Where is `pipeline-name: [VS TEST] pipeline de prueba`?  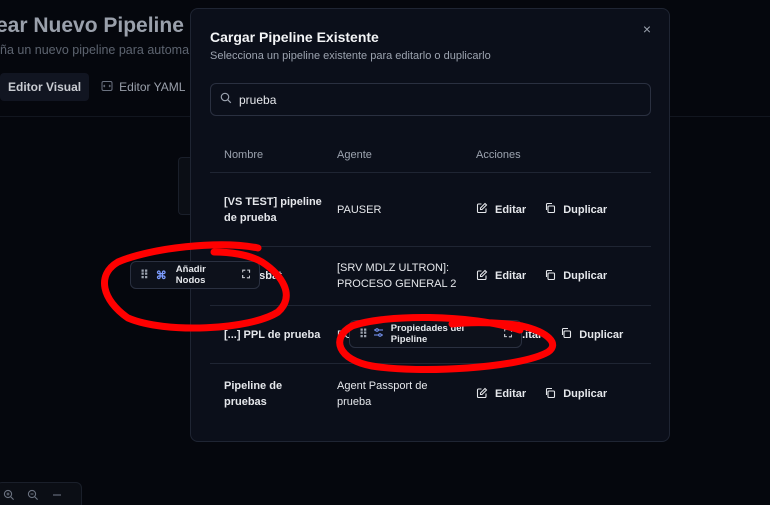 pipeline-name: [VS TEST] pipeline de prueba is located at coordinates (273, 209).